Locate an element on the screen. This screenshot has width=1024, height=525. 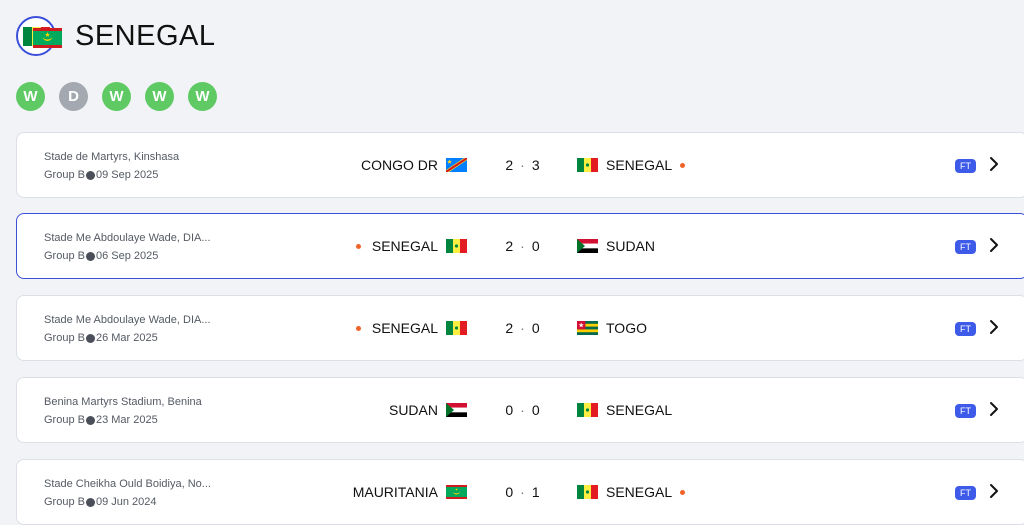
match-meta: Group B 26 Mar 2025 is located at coordinates (101, 338).